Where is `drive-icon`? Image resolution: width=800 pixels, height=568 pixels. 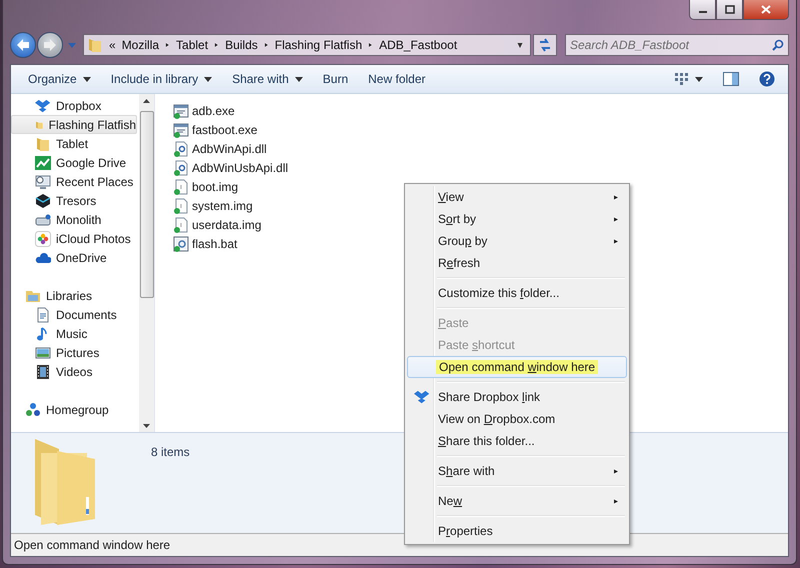 drive-icon is located at coordinates (43, 220).